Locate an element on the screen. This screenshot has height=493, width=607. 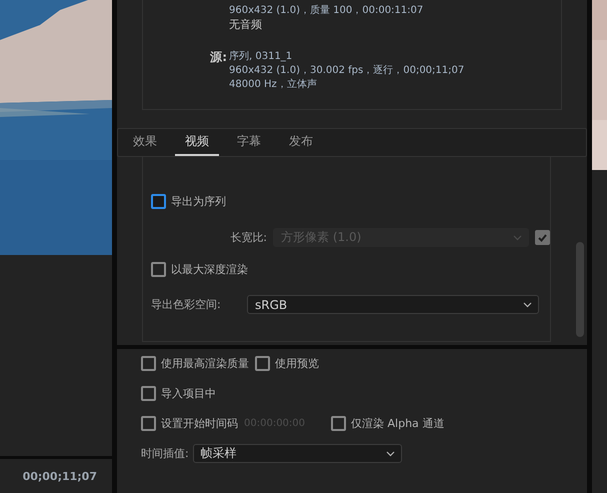
summary-text: 960x432 (1.0)，质量 100，00:00:11:07 is located at coordinates (326, 11).